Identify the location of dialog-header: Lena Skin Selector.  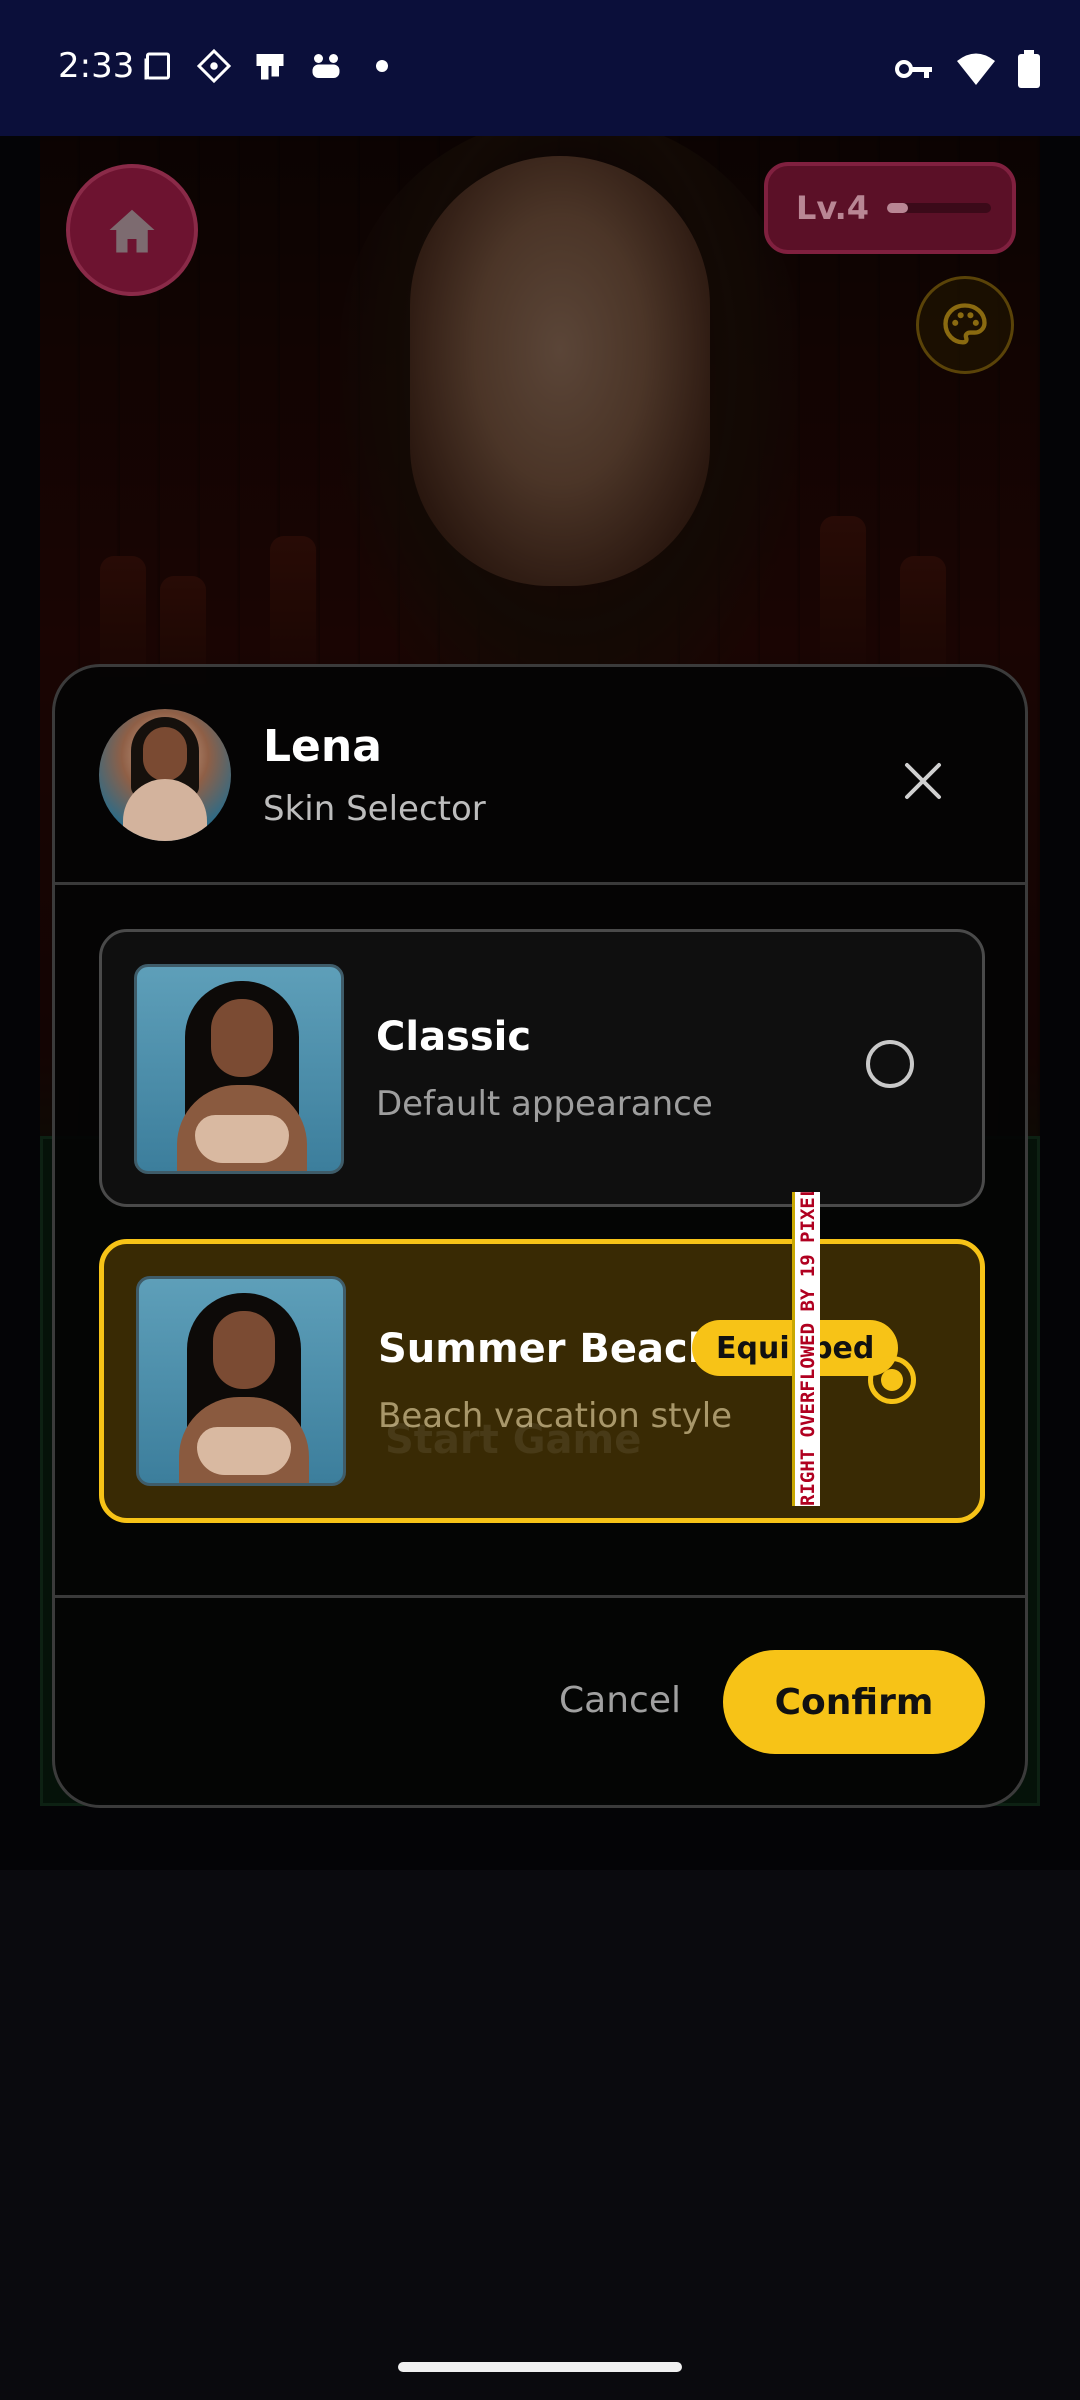
(540, 776).